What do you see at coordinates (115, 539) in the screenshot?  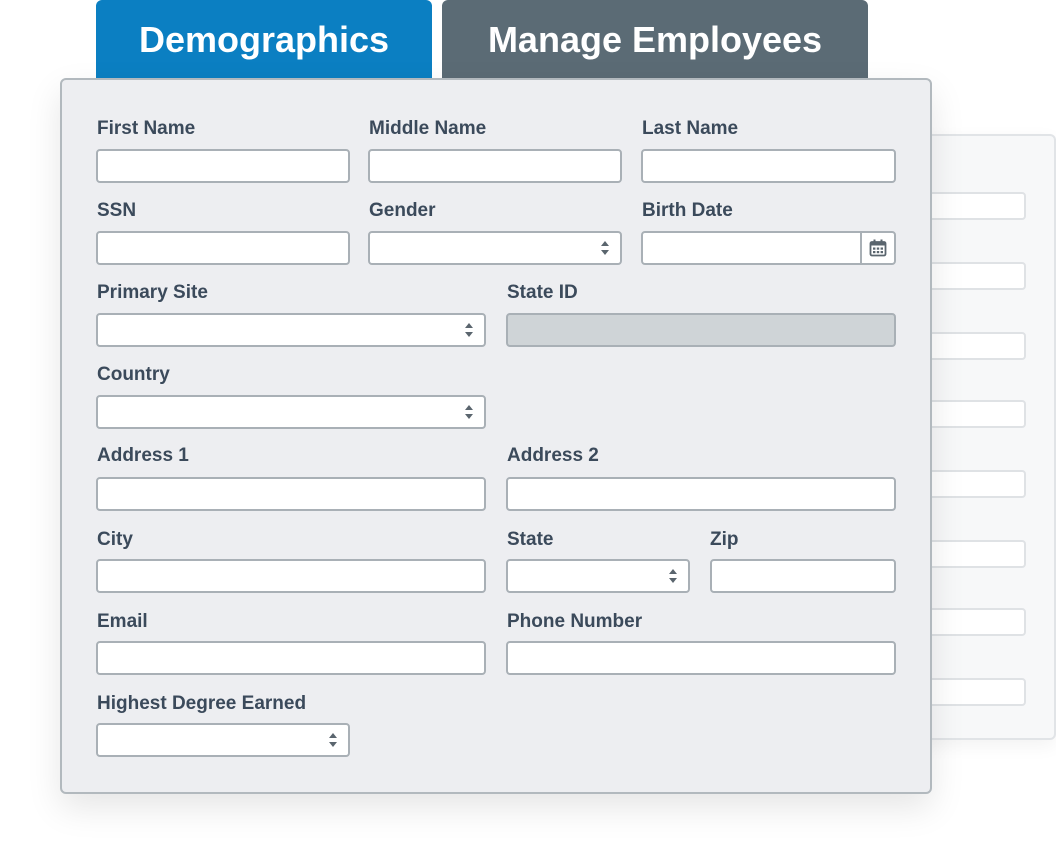 I see `city-label: City` at bounding box center [115, 539].